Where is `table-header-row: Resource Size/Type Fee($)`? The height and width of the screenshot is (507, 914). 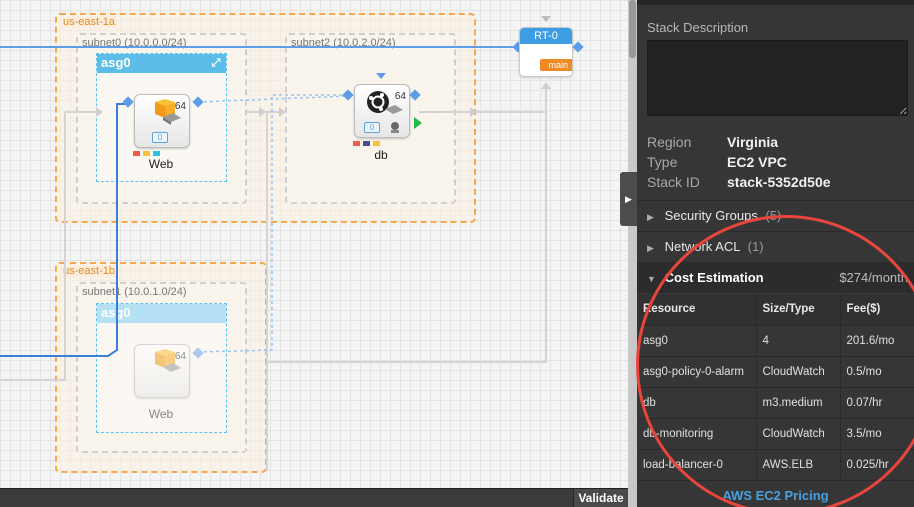
table-header-row: Resource Size/Type Fee($) is located at coordinates (775, 310).